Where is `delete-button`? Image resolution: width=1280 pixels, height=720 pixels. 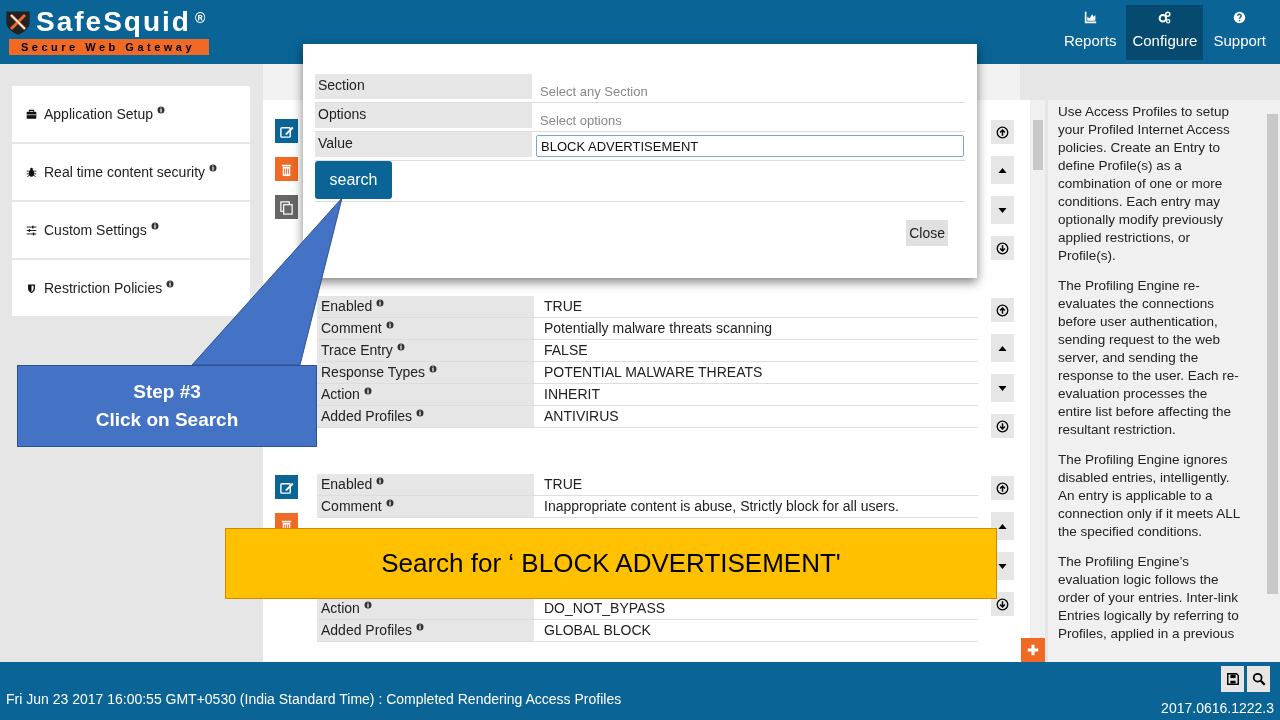 delete-button is located at coordinates (286, 169).